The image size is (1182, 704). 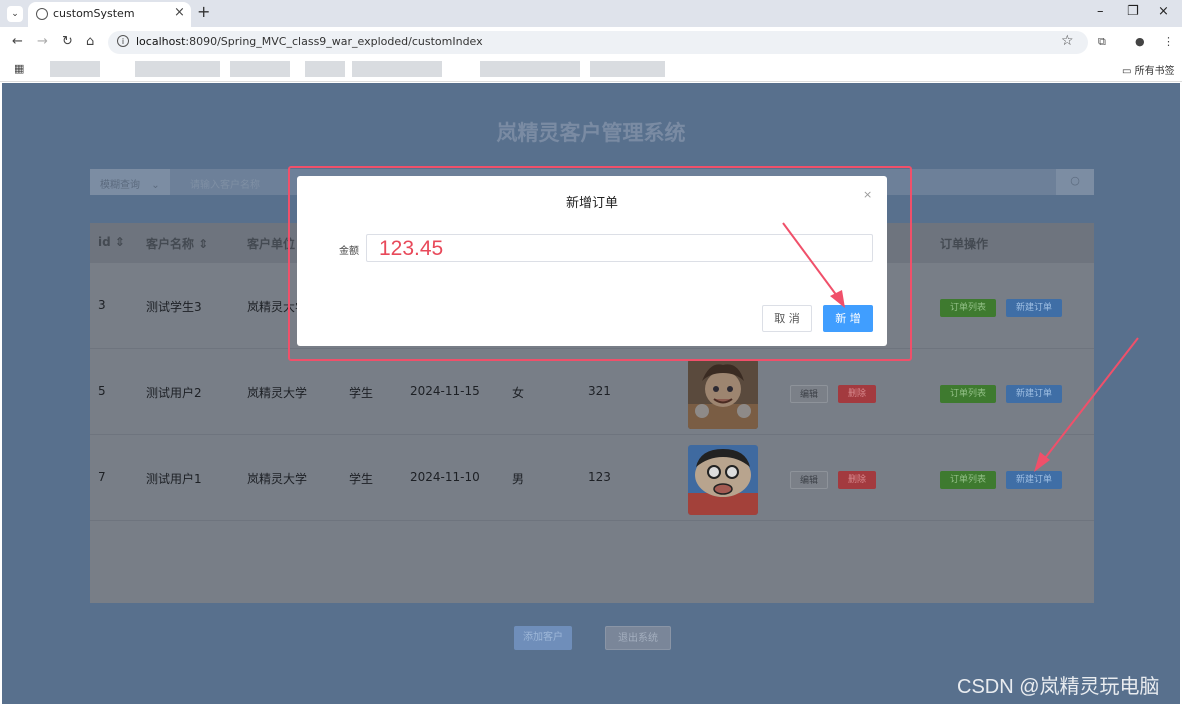 I want to click on cell-amount: 321, so click(x=599, y=391).